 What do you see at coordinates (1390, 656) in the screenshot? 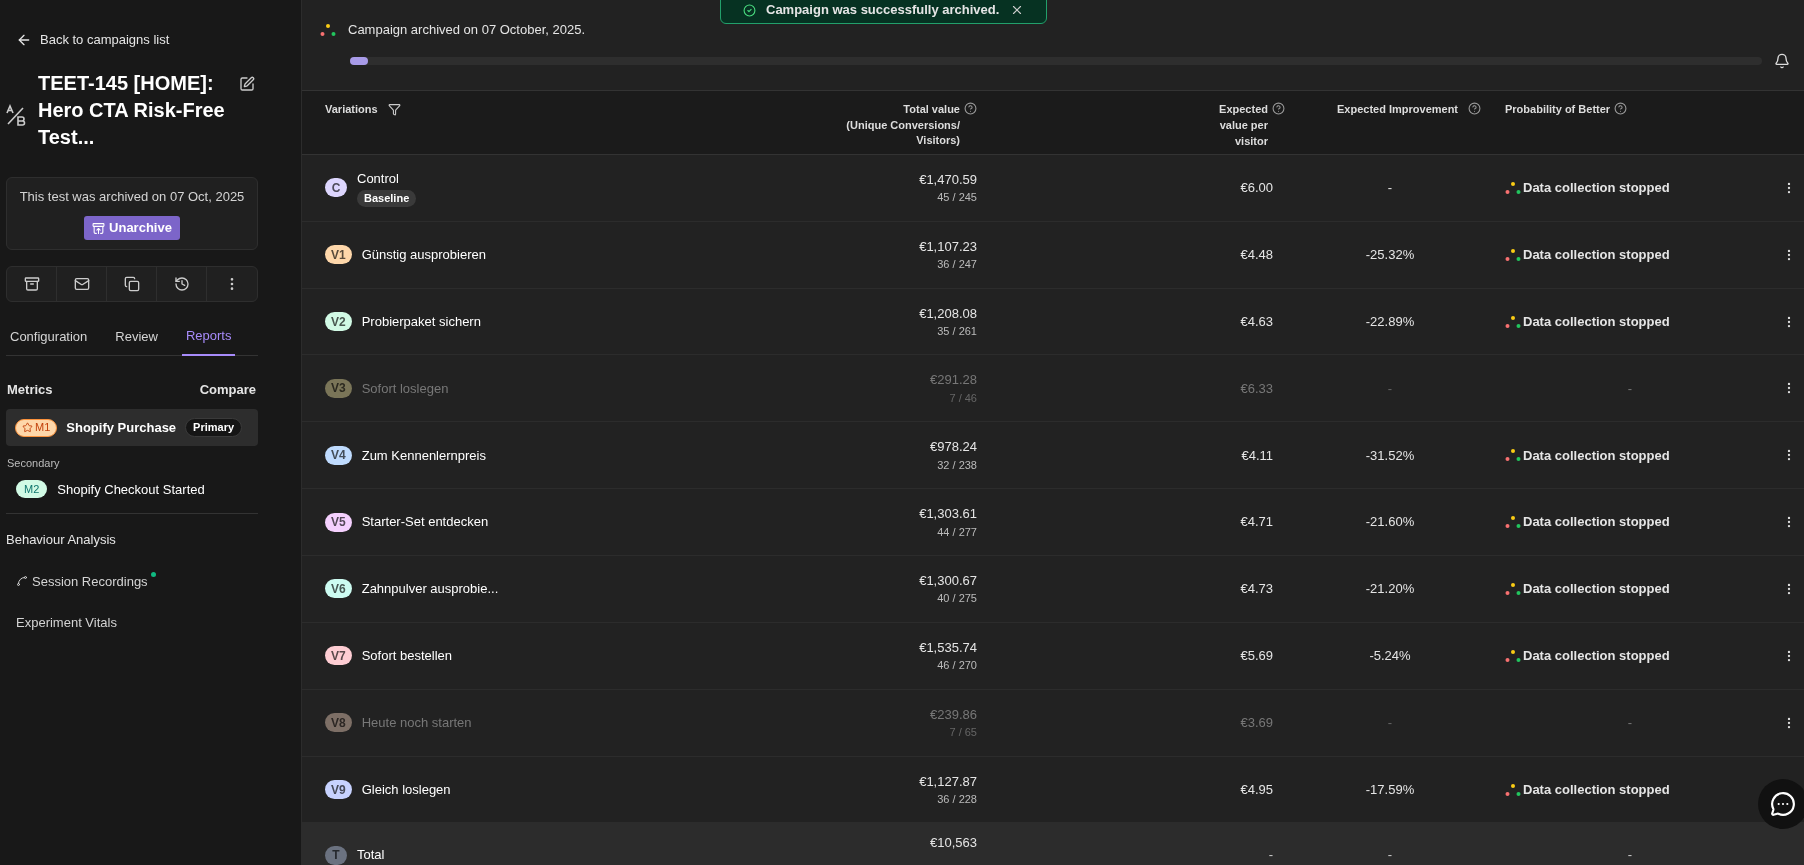
I see `expected-improvement: -5.24%` at bounding box center [1390, 656].